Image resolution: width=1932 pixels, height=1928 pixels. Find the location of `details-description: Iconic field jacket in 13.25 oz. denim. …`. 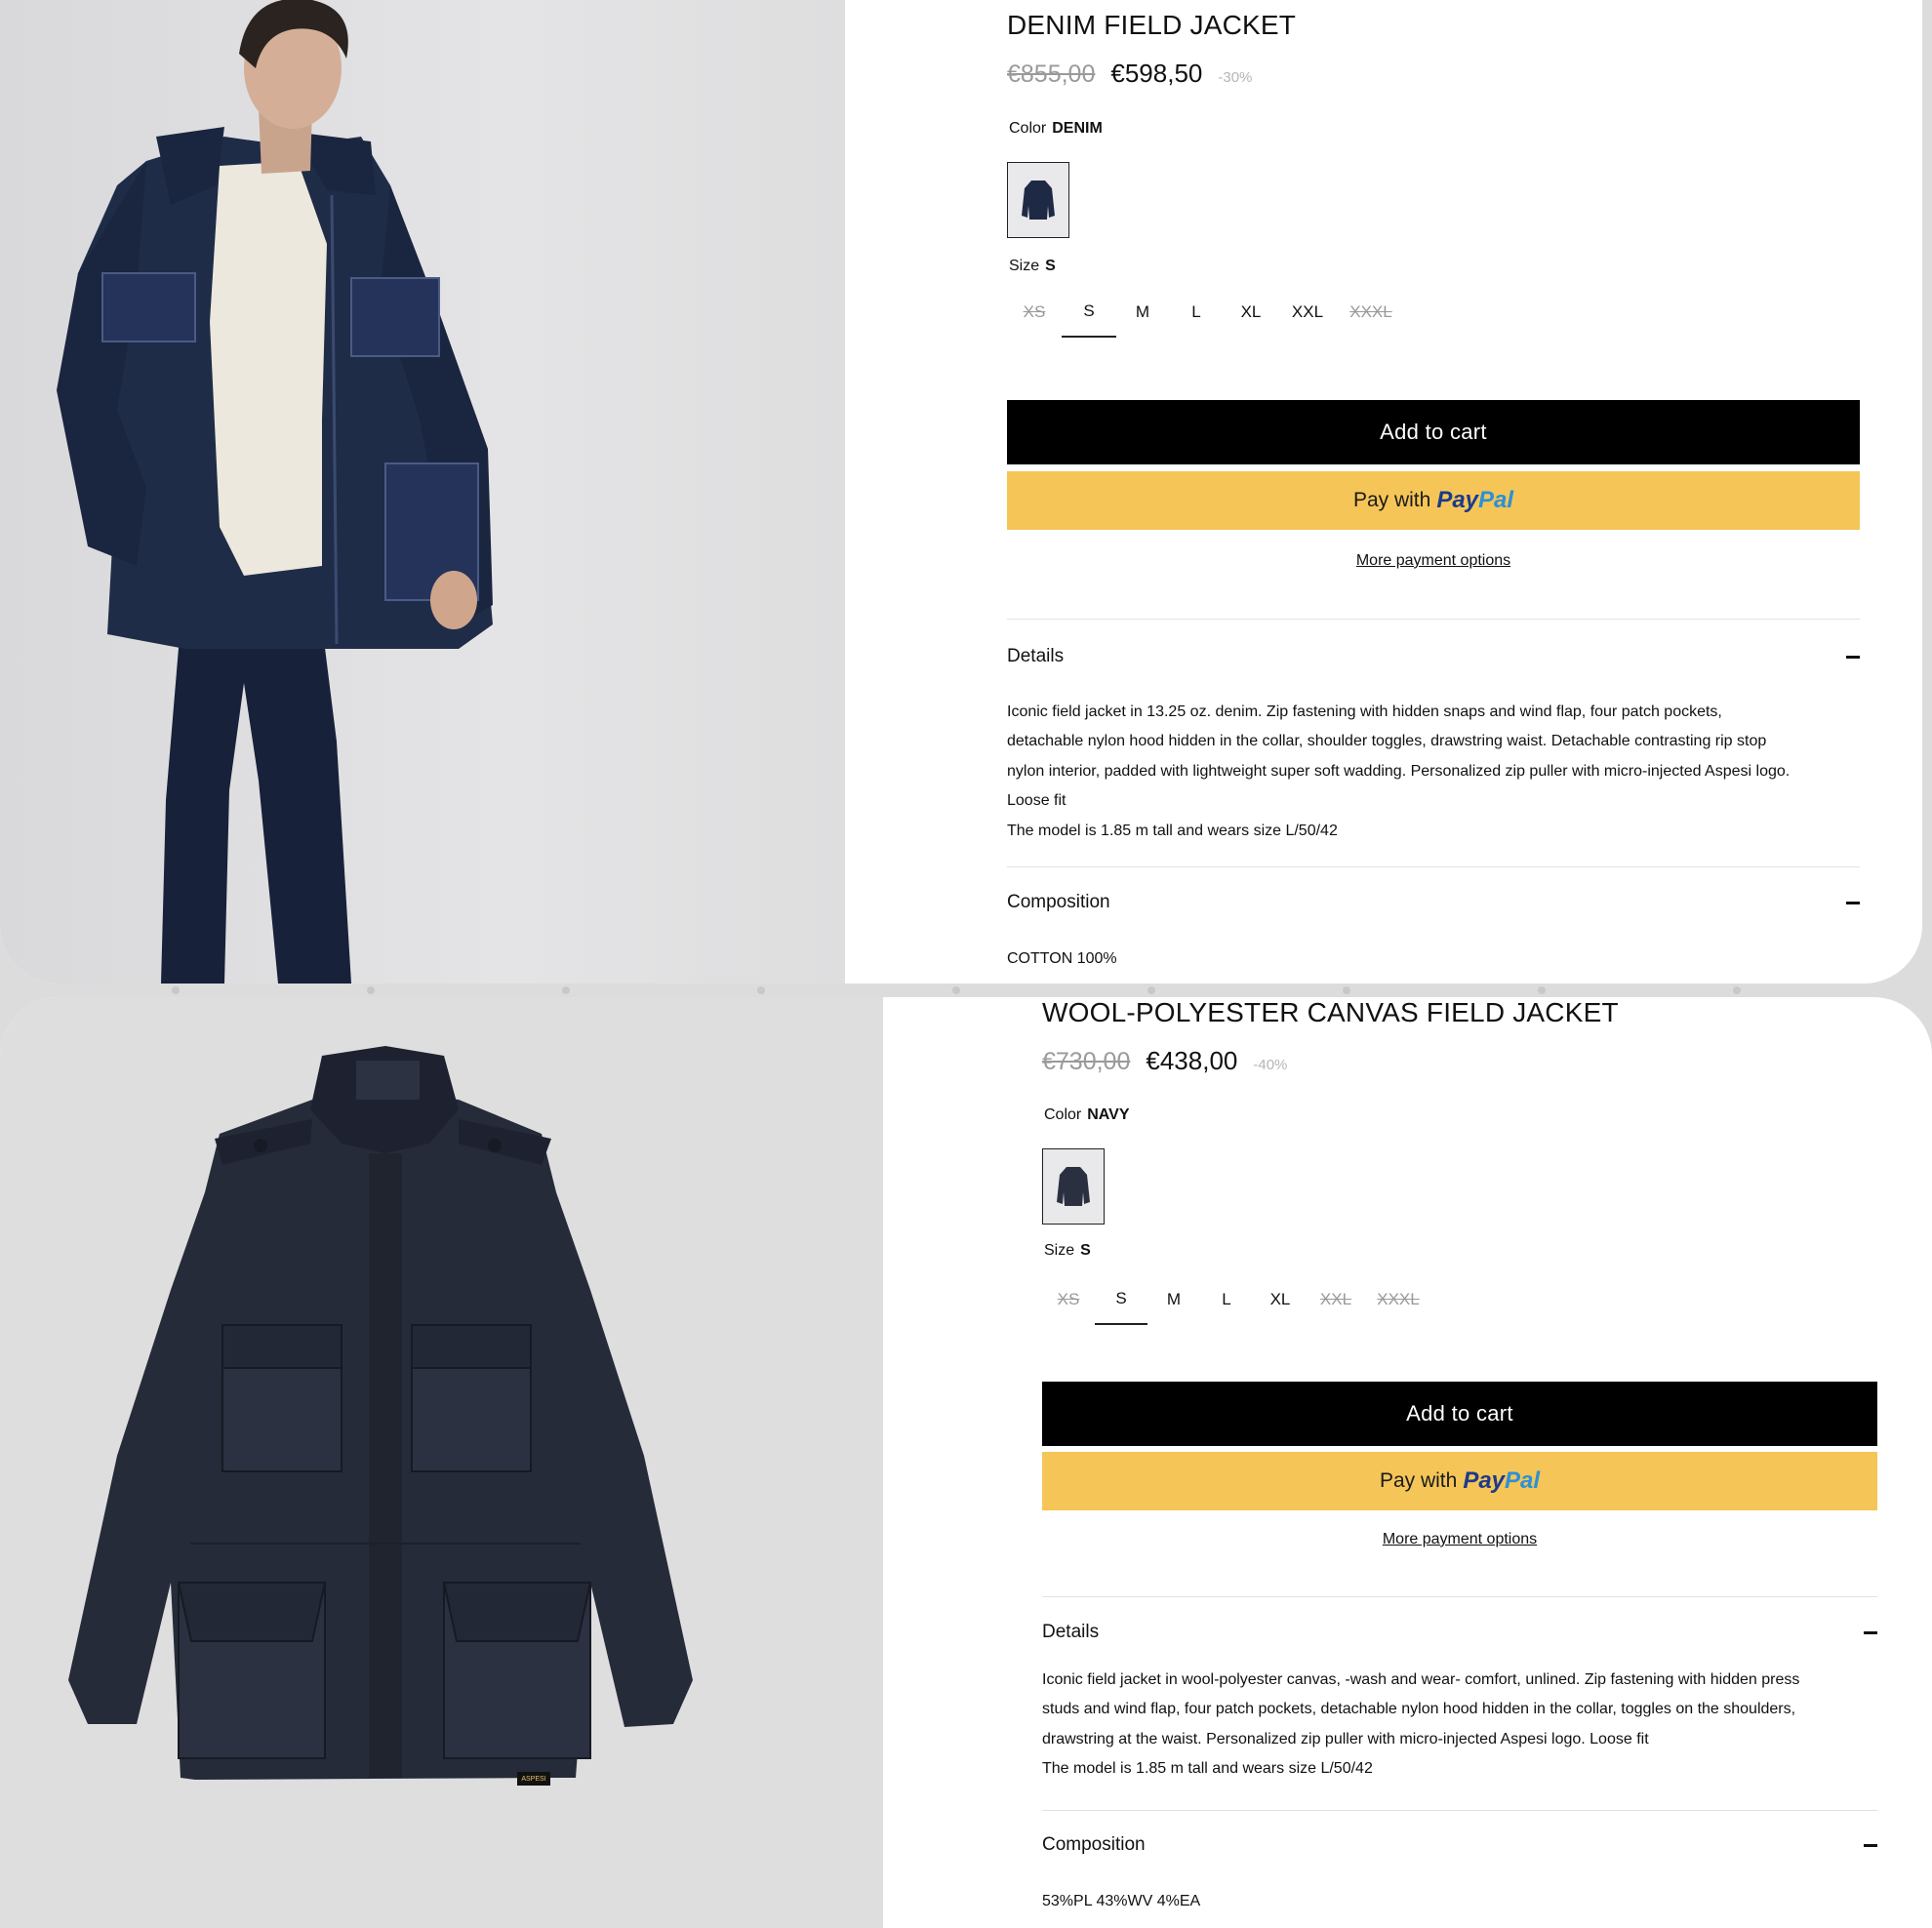

details-description: Iconic field jacket in 13.25 oz. denim. … is located at coordinates (1433, 772).